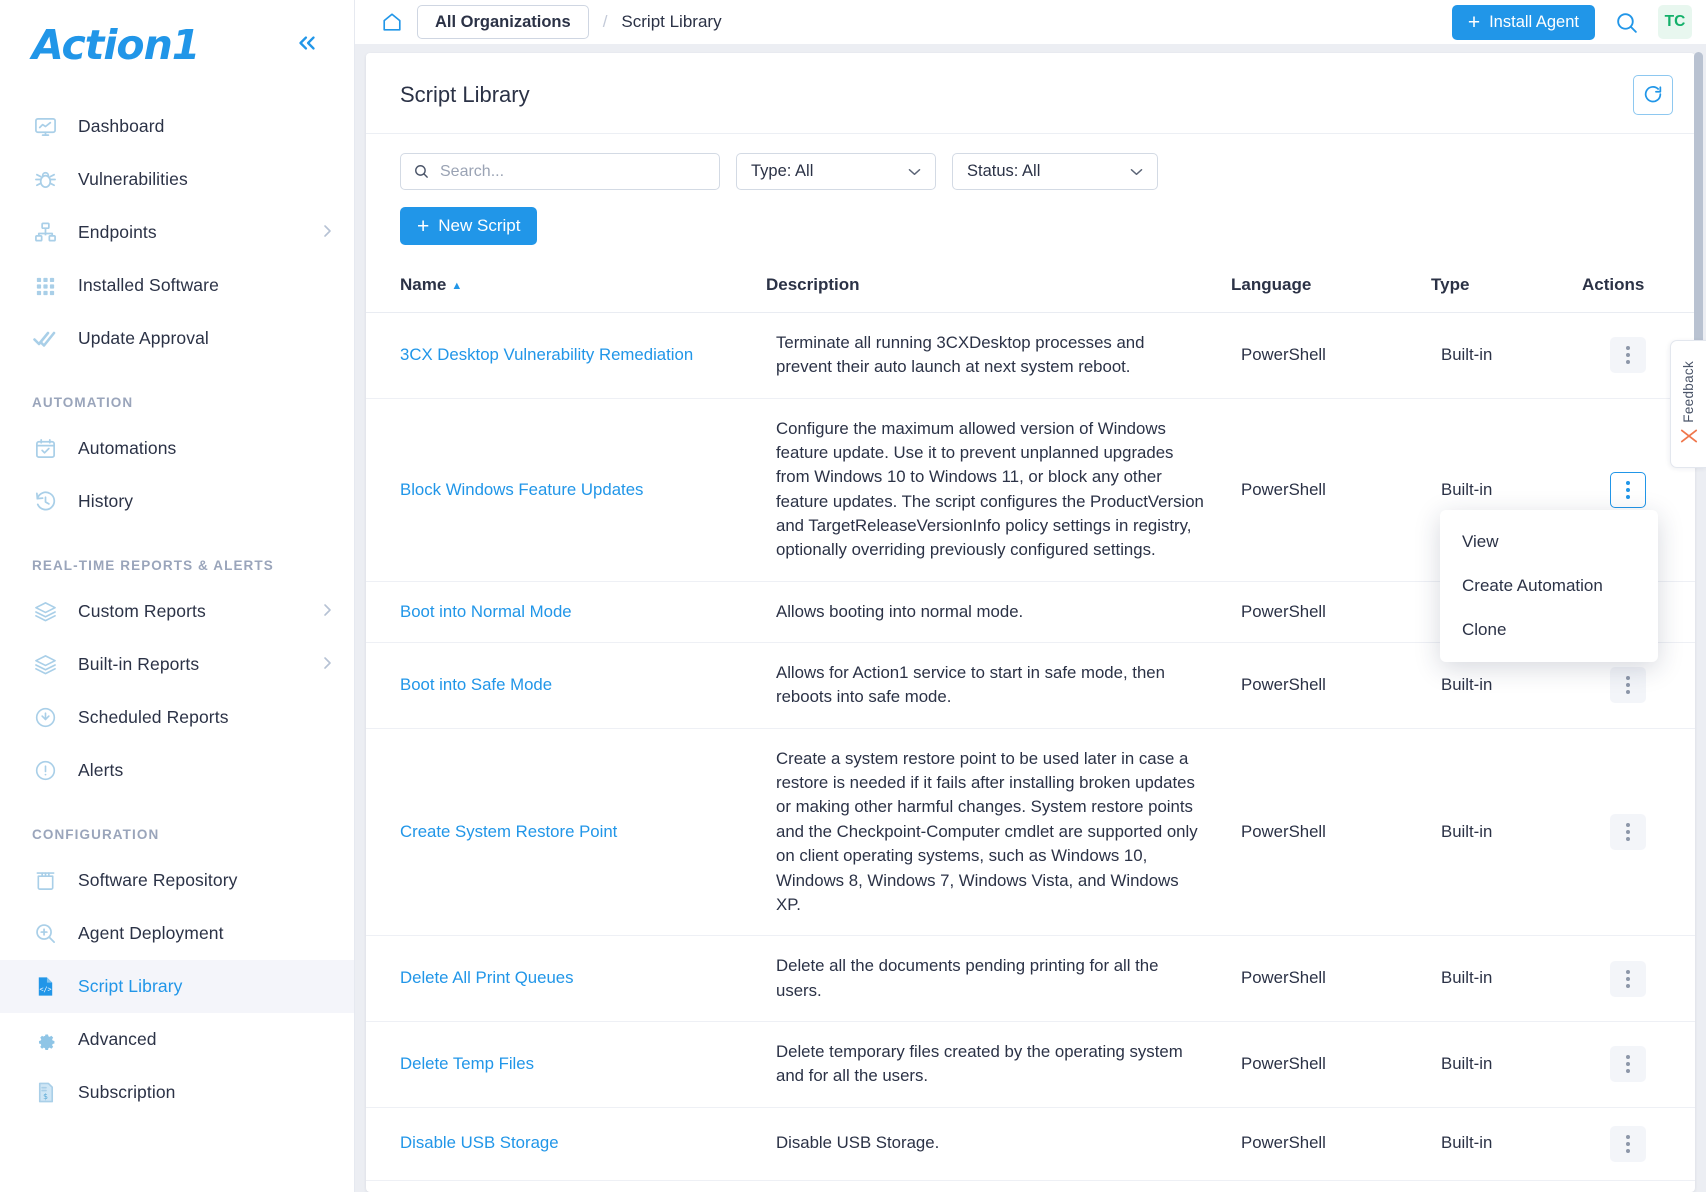 This screenshot has width=1706, height=1192. Describe the element at coordinates (177, 1092) in the screenshot. I see `sidebar-item-subscription: $ Subscription` at that location.